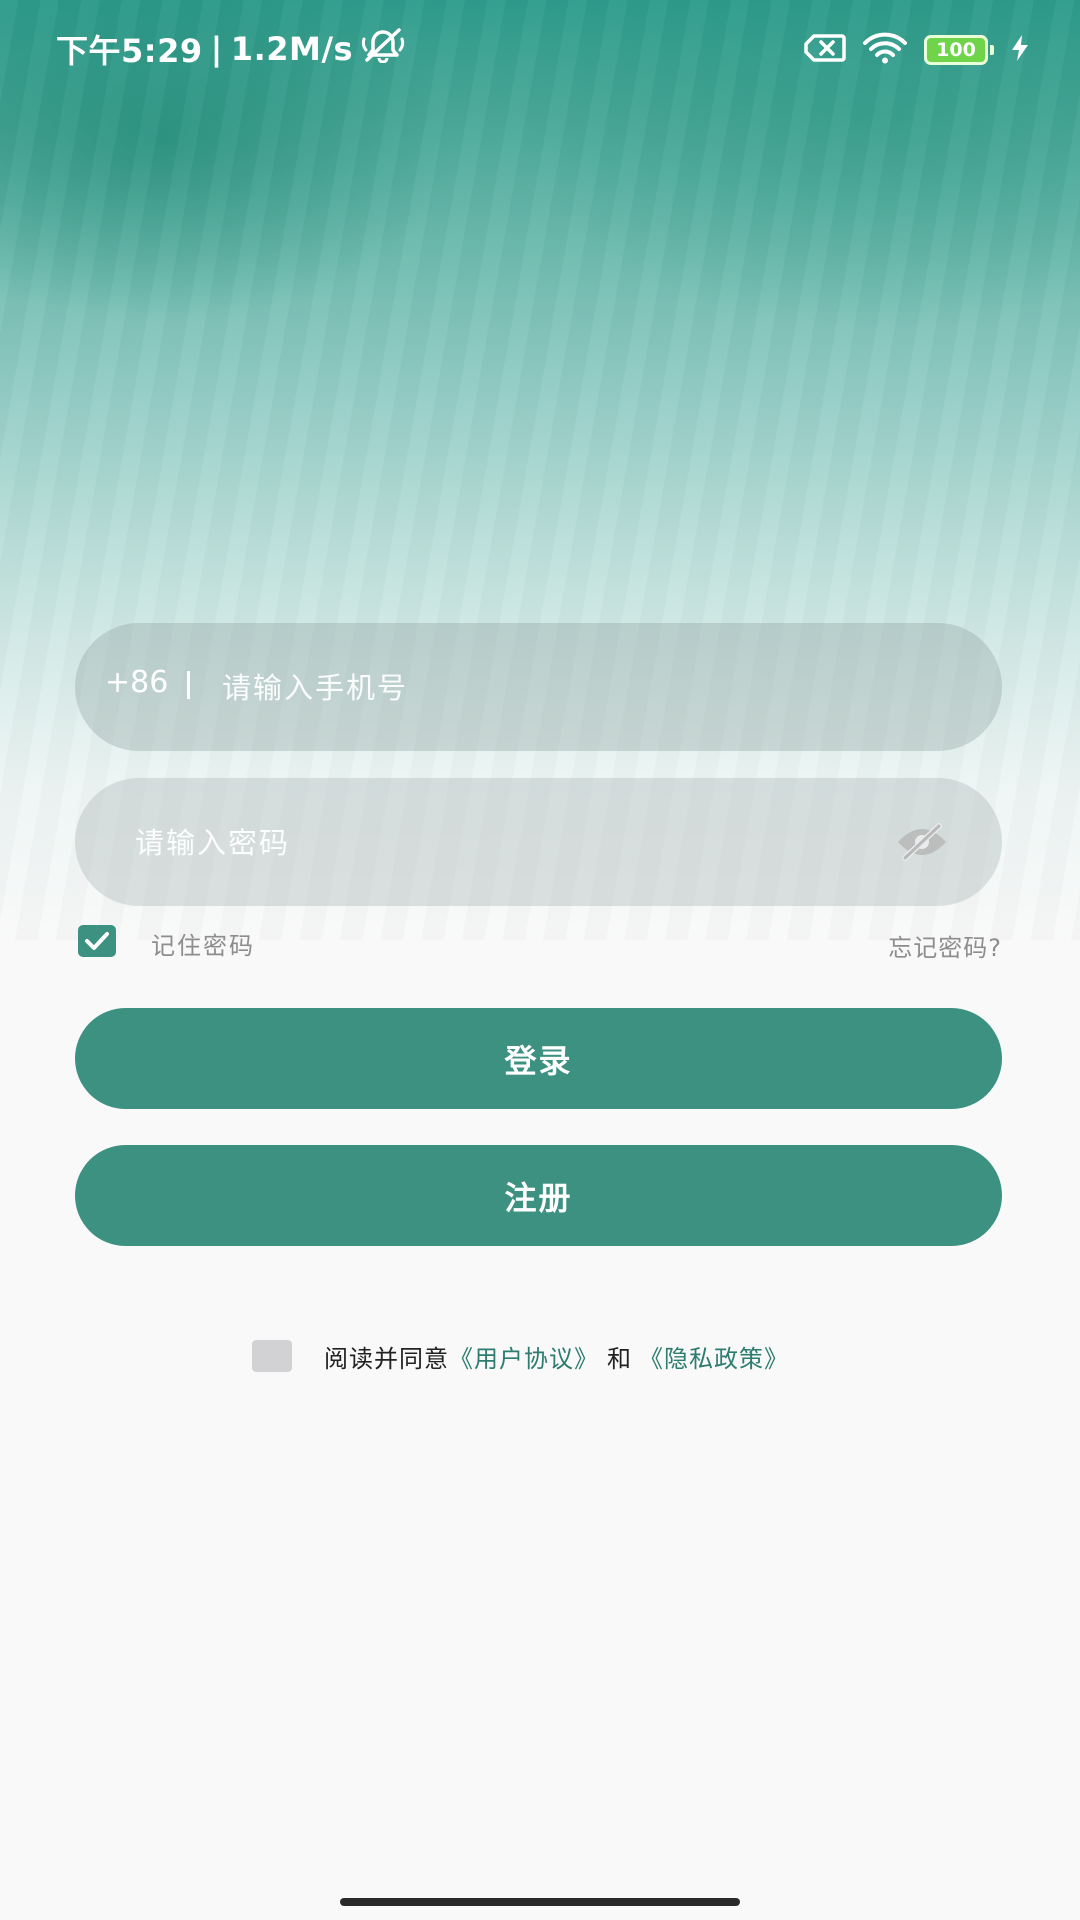  What do you see at coordinates (386, 1358) in the screenshot?
I see `agreement-prefix: 阅读并同意` at bounding box center [386, 1358].